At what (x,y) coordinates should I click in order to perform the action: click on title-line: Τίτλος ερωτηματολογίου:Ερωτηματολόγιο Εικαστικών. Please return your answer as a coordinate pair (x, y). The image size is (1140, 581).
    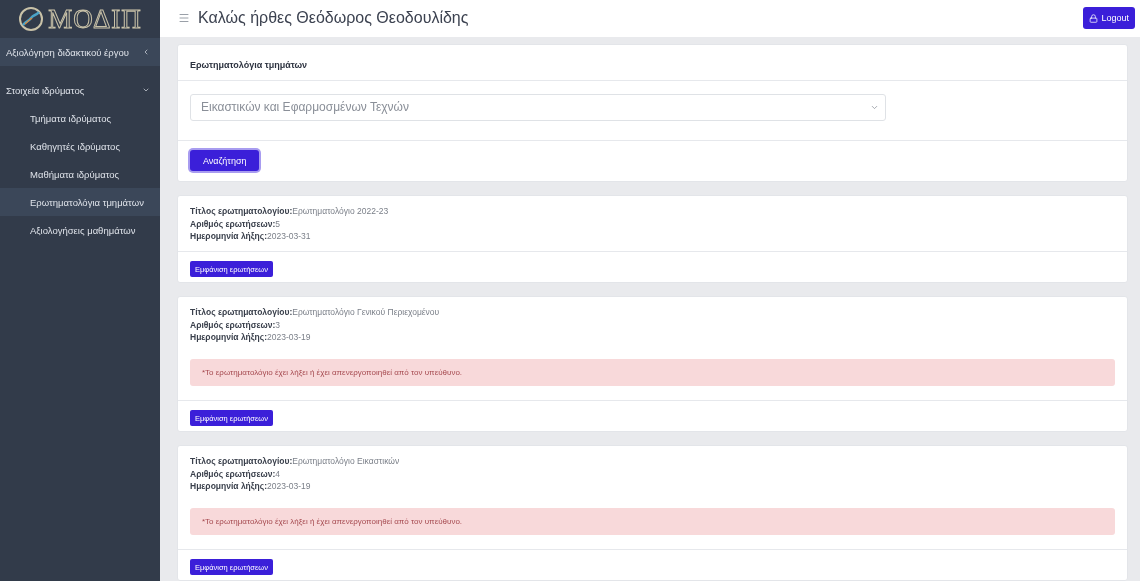
    Looking at the image, I should click on (295, 461).